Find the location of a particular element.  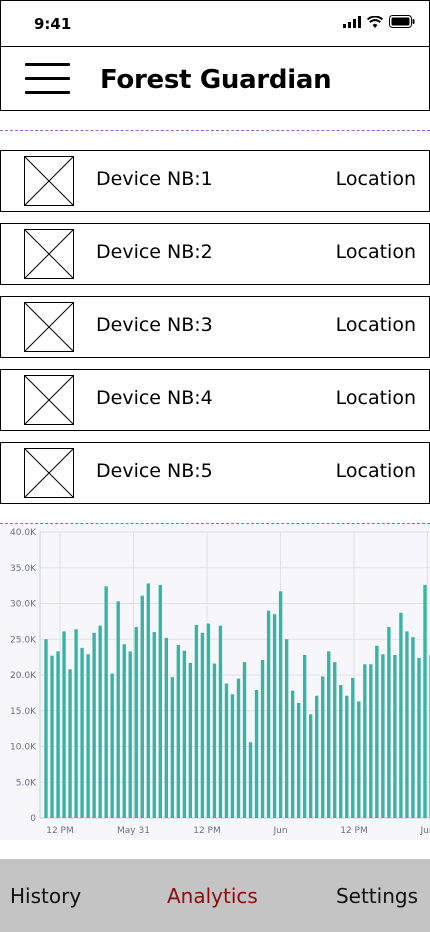

y-tick-label: 30.0K is located at coordinates (23, 605).